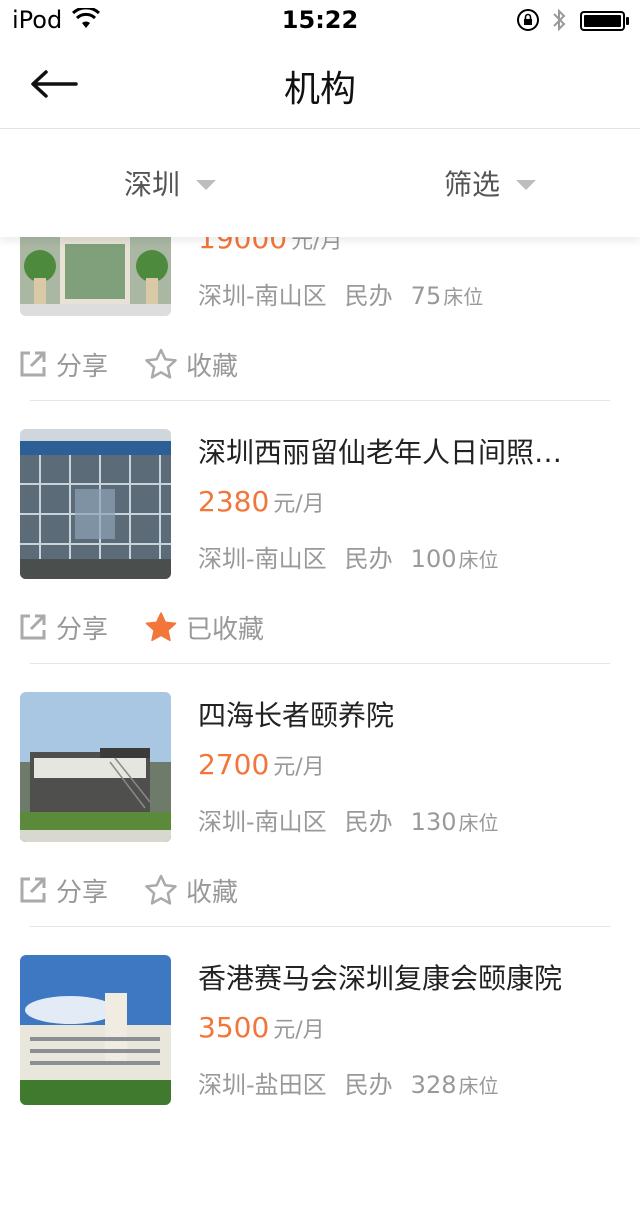 The image size is (640, 1217). Describe the element at coordinates (152, 184) in the screenshot. I see `city-filter-label: 深圳` at that location.